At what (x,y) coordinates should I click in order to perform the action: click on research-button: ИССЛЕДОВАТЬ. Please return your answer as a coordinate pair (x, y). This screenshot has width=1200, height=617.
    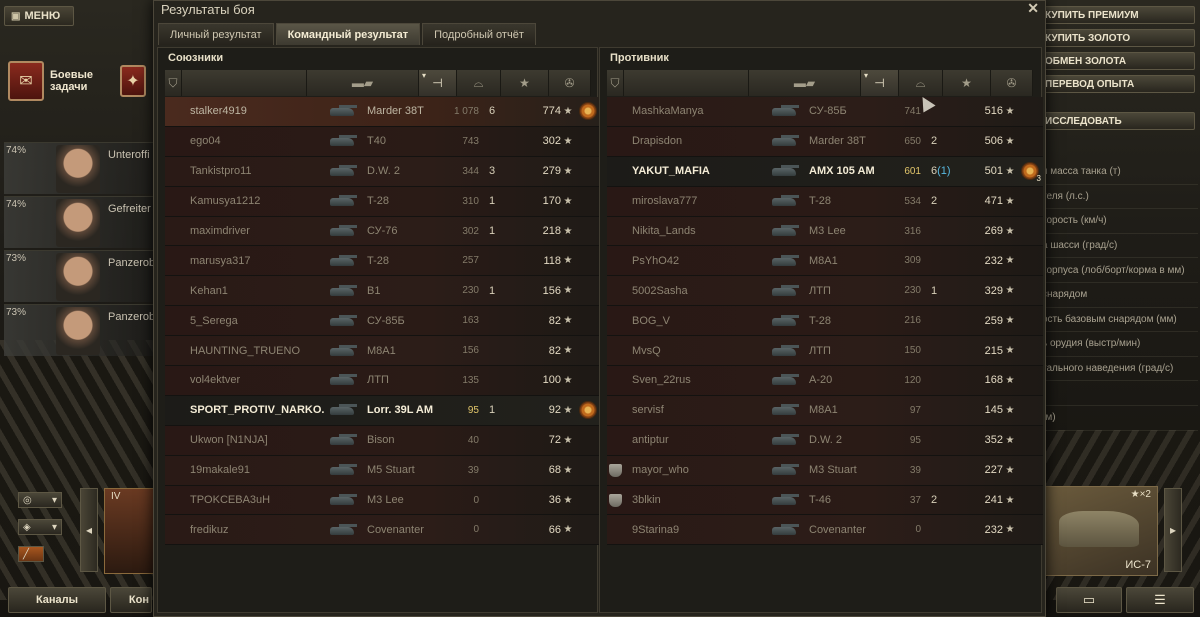
    Looking at the image, I should click on (1117, 121).